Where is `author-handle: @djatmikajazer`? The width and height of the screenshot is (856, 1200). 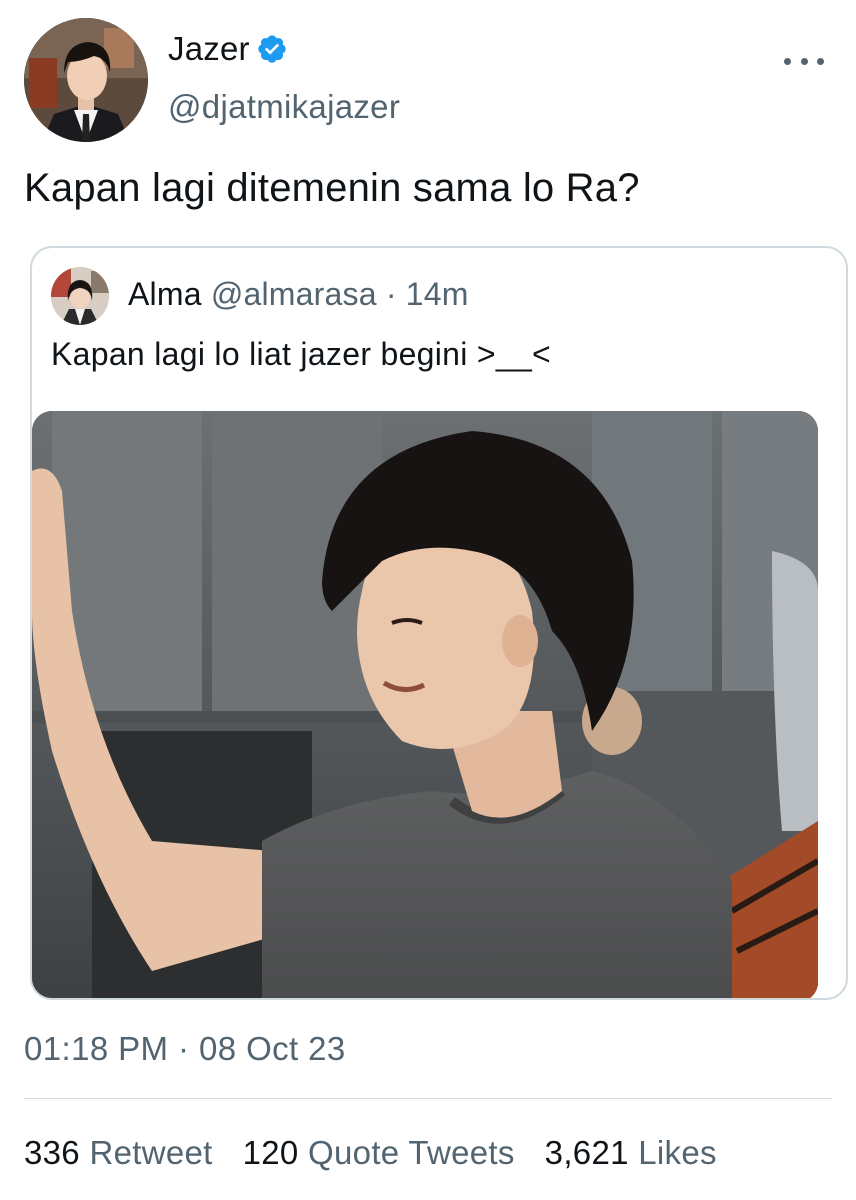
author-handle: @djatmikajazer is located at coordinates (284, 107).